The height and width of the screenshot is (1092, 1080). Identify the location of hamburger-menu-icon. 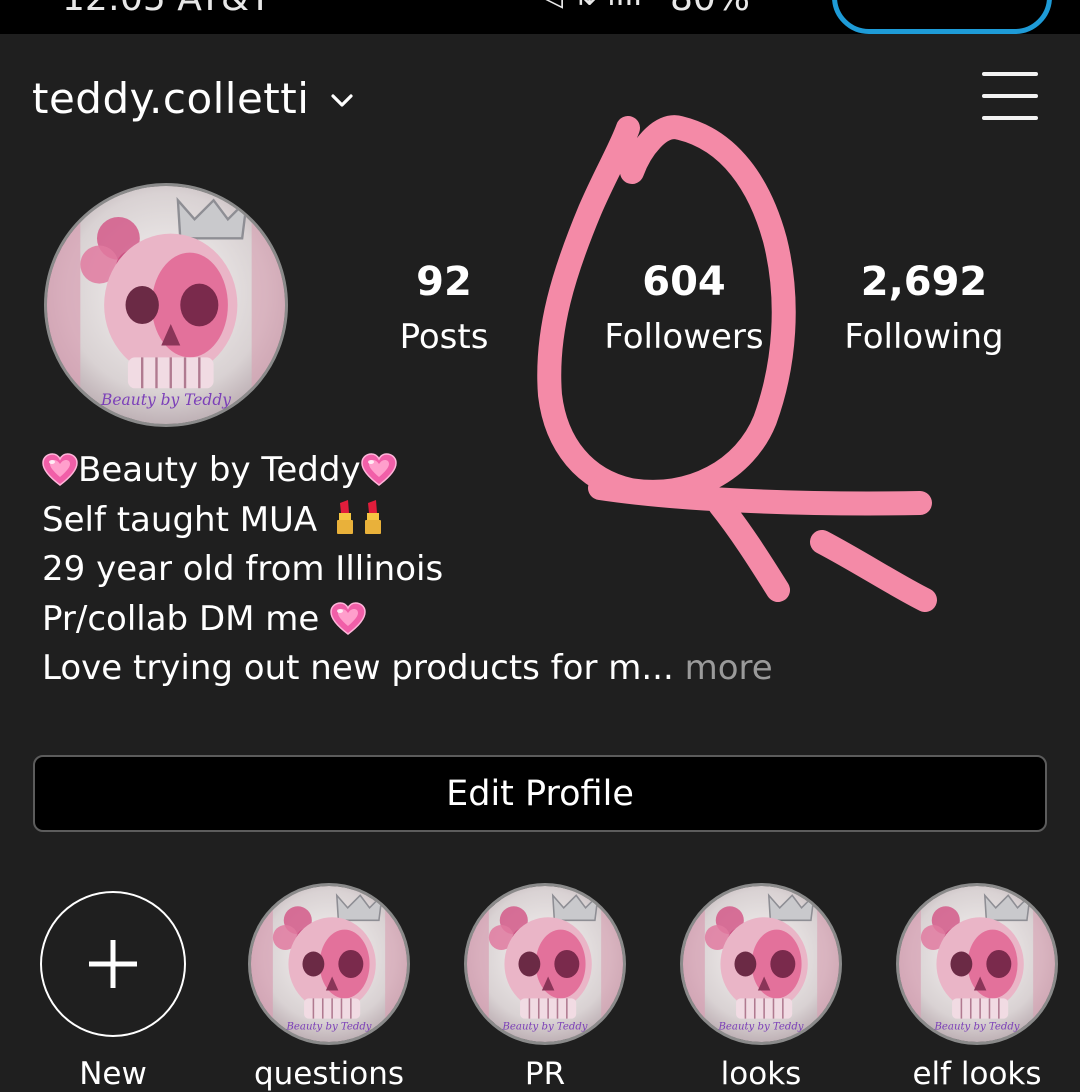
(1010, 96).